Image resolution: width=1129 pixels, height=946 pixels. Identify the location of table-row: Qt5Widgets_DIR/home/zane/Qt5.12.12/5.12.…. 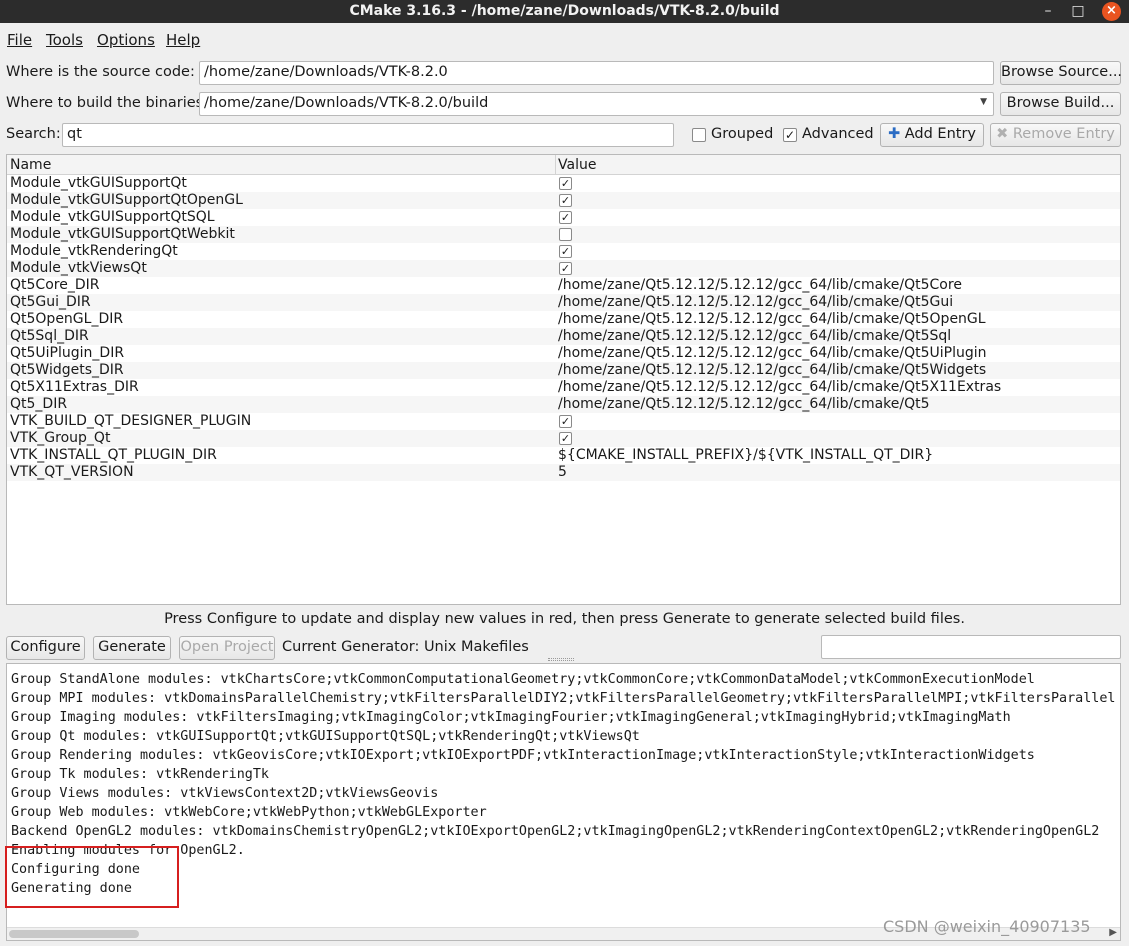
(563, 370).